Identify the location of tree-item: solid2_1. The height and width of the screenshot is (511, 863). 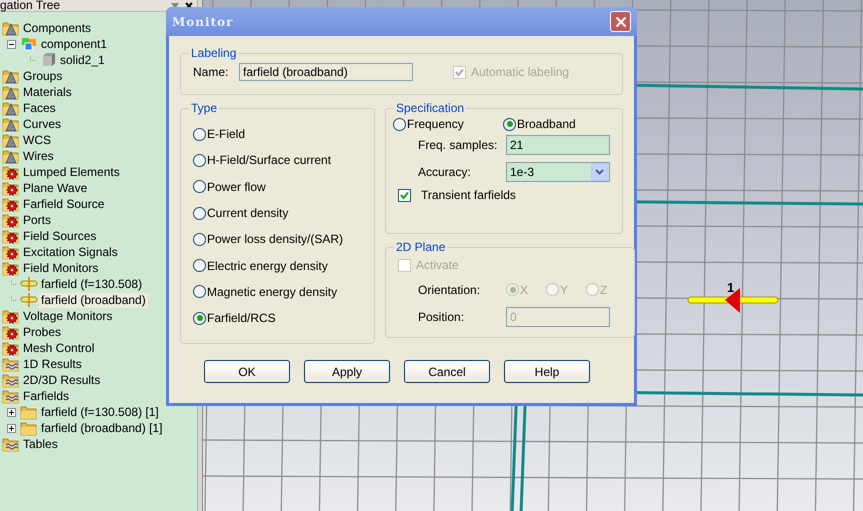
(82, 60).